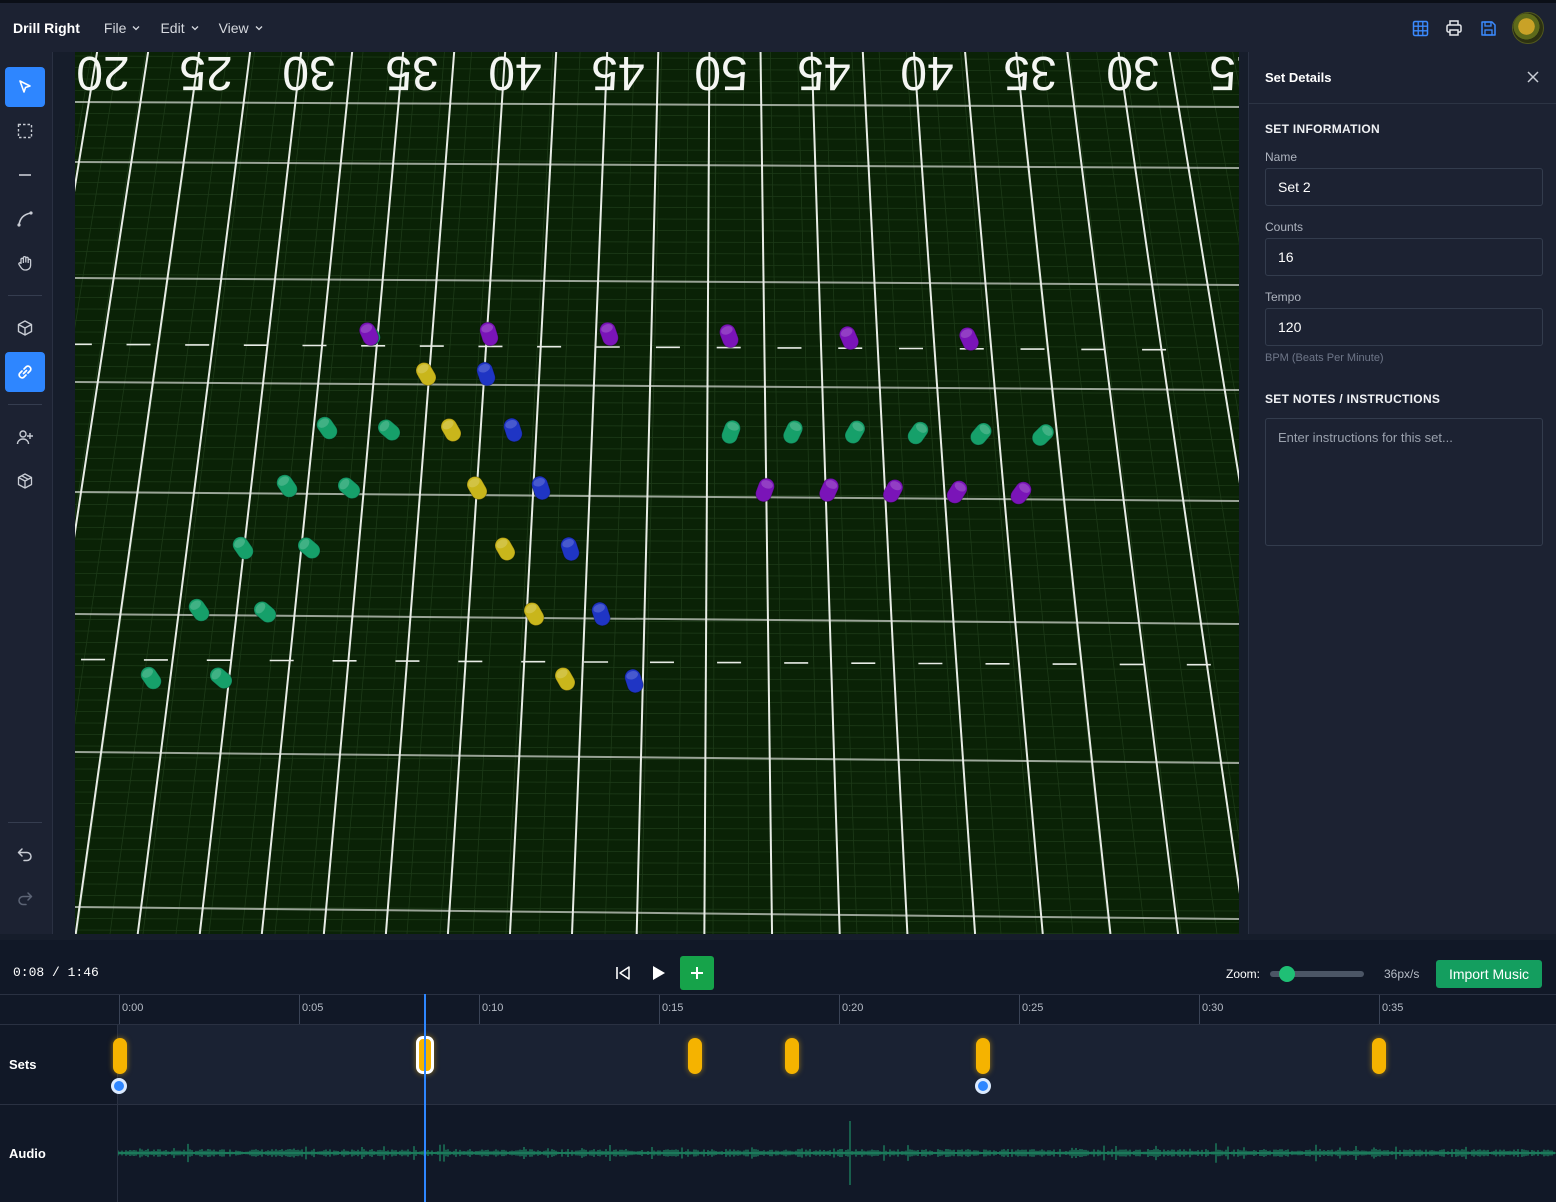 Image resolution: width=1556 pixels, height=1202 pixels. What do you see at coordinates (1488, 28) in the screenshot?
I see `save-button` at bounding box center [1488, 28].